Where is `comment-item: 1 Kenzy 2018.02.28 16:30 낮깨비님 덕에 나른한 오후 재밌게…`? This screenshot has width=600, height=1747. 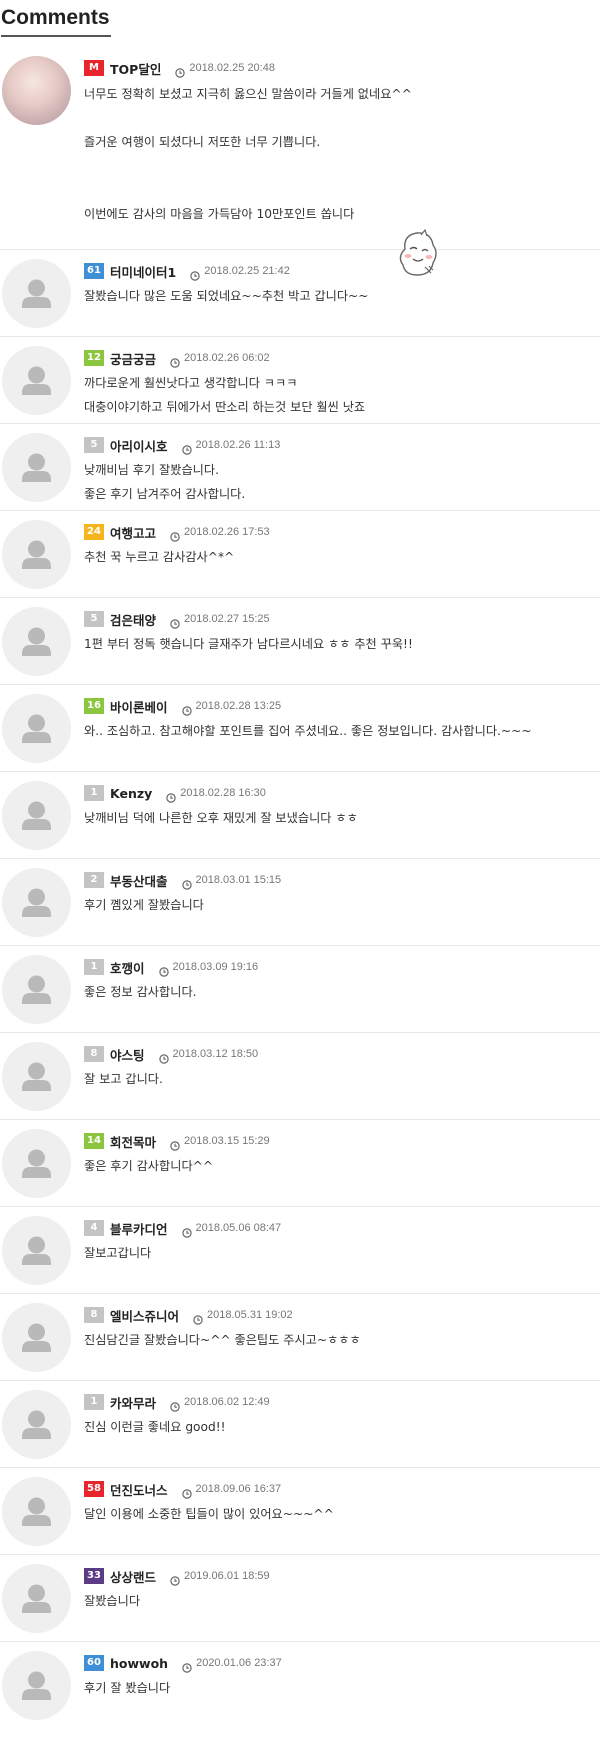
comment-item: 1 Kenzy 2018.02.28 16:30 낮깨비님 덕에 나른한 오후 재밌게… is located at coordinates (300, 815).